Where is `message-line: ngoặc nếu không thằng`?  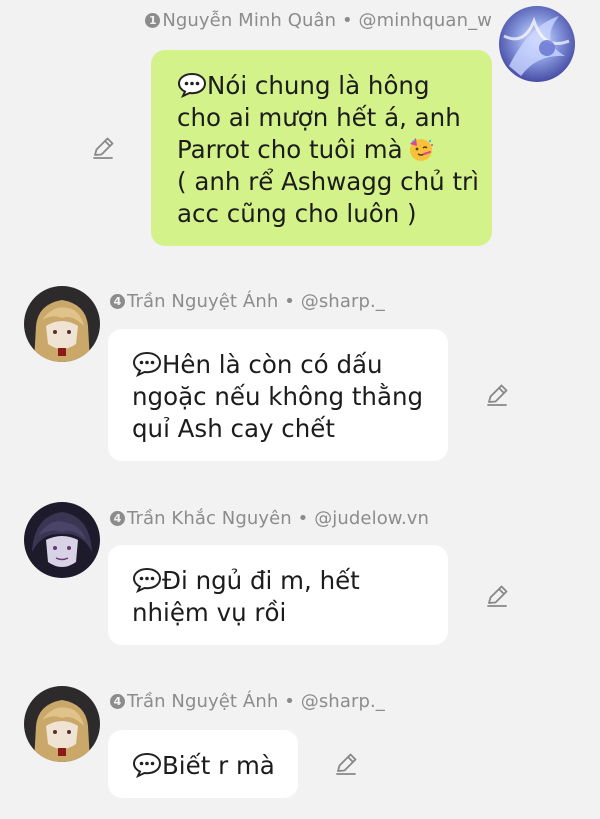 message-line: ngoặc nếu không thằng is located at coordinates (278, 396).